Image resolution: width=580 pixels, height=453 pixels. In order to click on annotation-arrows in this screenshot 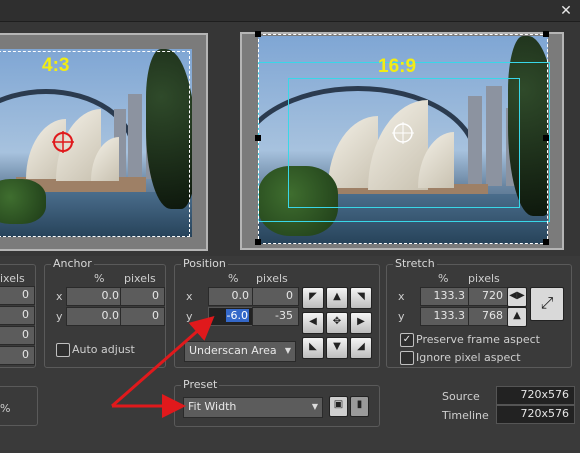, I will do `click(163, 367)`.